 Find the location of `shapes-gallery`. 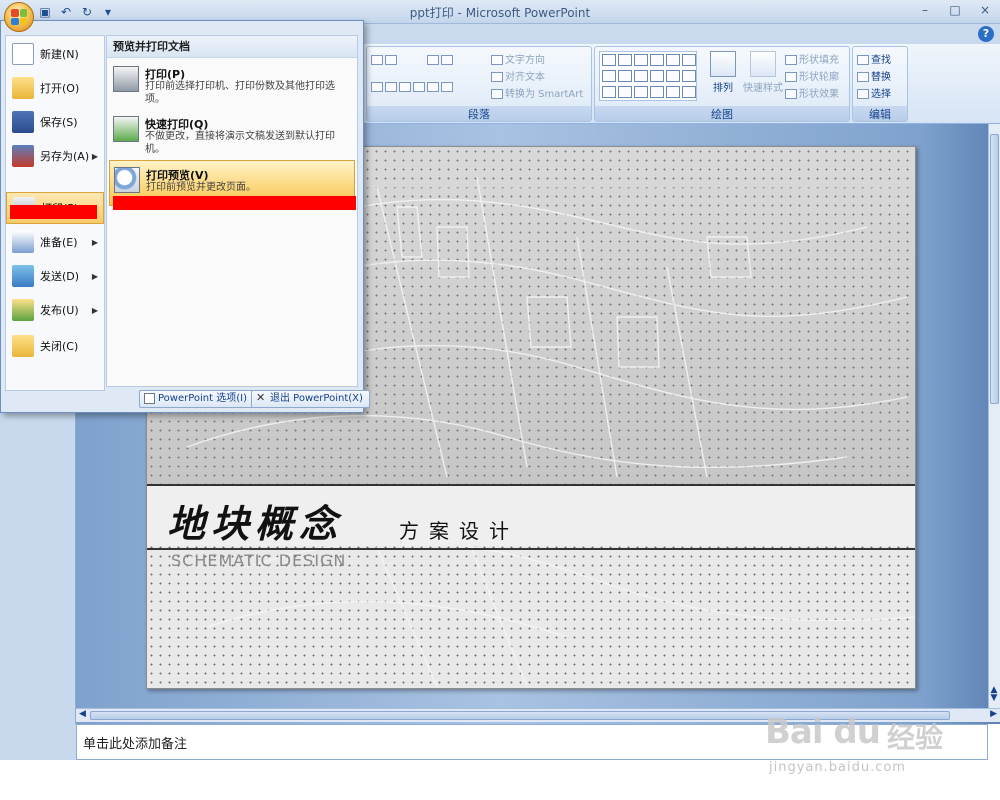

shapes-gallery is located at coordinates (648, 76).